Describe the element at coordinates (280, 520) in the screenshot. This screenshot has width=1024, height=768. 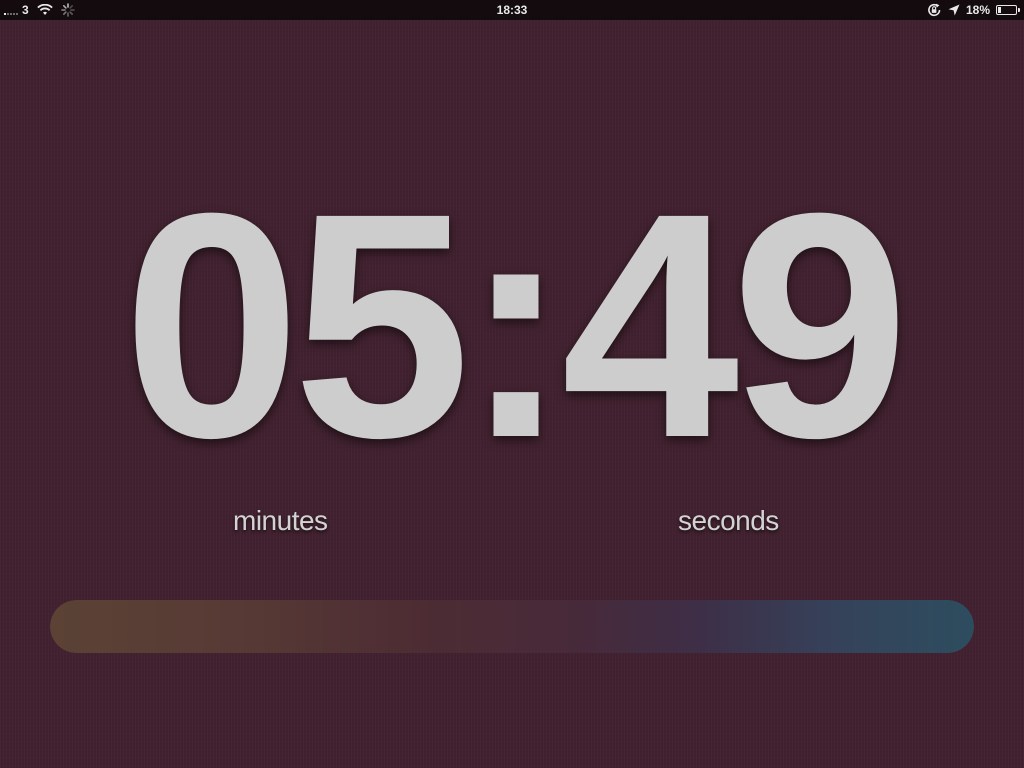
I see `minutes-label: minutes` at that location.